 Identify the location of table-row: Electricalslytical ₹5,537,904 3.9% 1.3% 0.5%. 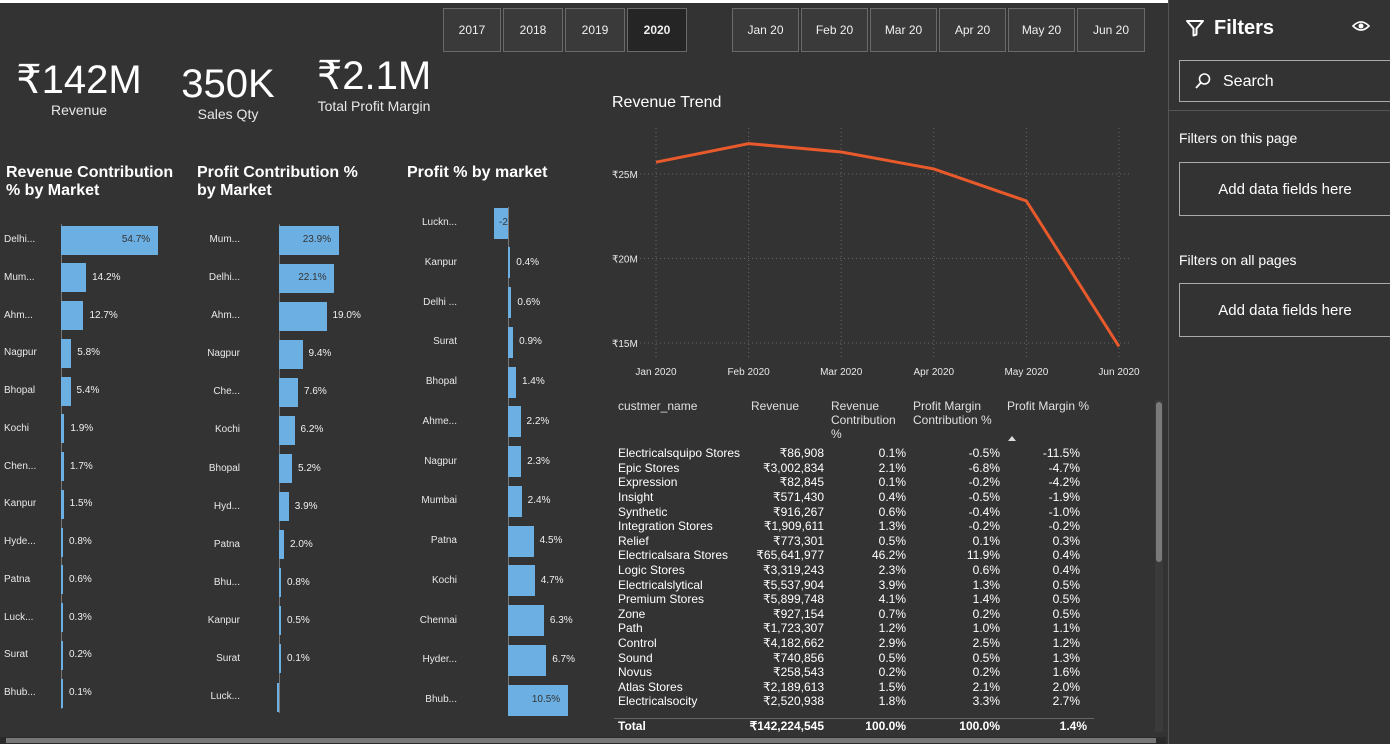
(850, 584).